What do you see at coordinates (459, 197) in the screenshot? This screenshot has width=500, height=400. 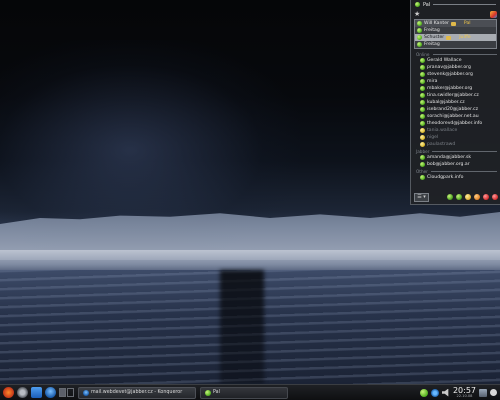 I see `set-free-for-chat-button` at bounding box center [459, 197].